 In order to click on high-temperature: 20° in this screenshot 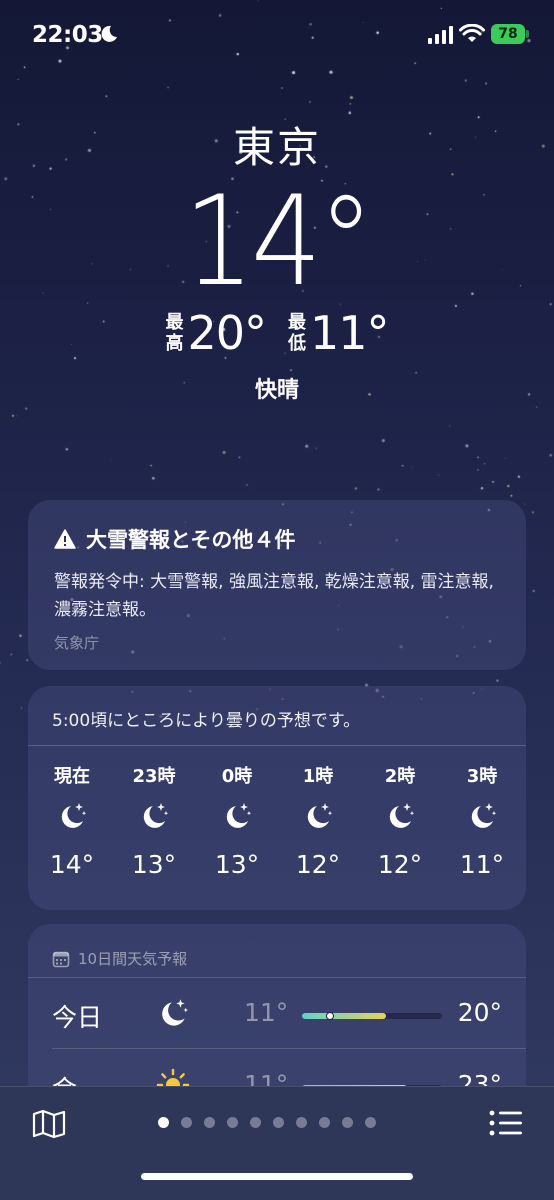, I will do `click(227, 333)`.